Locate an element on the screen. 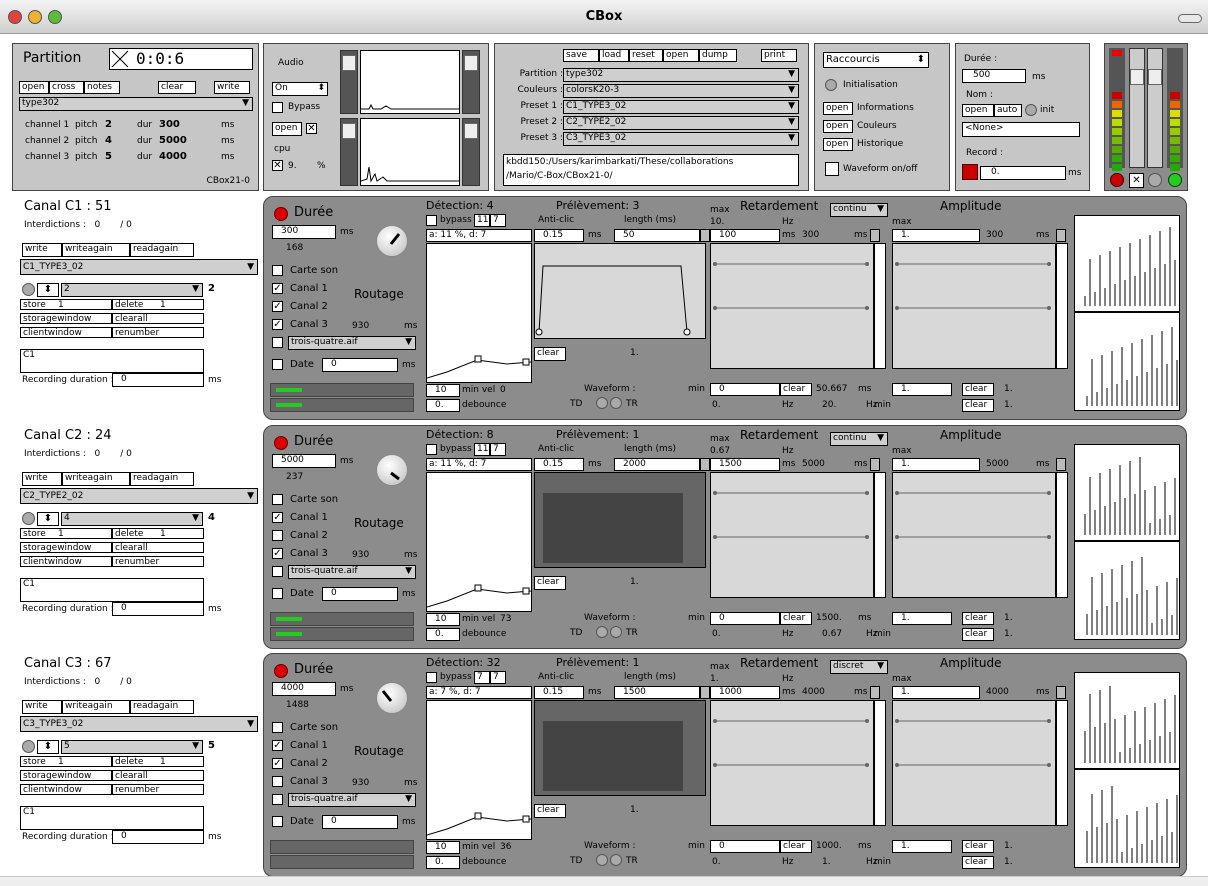  store-row-right: delete is located at coordinates (158, 761).